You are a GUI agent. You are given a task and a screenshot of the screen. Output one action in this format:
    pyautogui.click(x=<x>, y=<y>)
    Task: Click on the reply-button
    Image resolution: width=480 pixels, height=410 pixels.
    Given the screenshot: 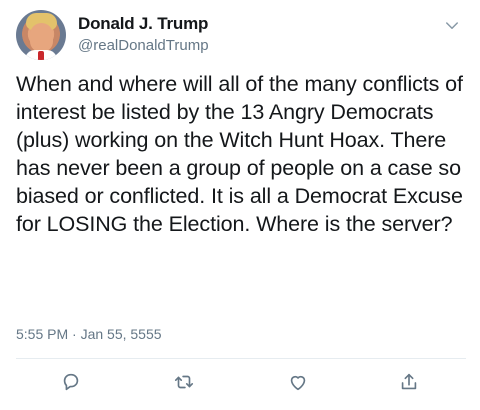 What is the action you would take?
    pyautogui.click(x=71, y=384)
    